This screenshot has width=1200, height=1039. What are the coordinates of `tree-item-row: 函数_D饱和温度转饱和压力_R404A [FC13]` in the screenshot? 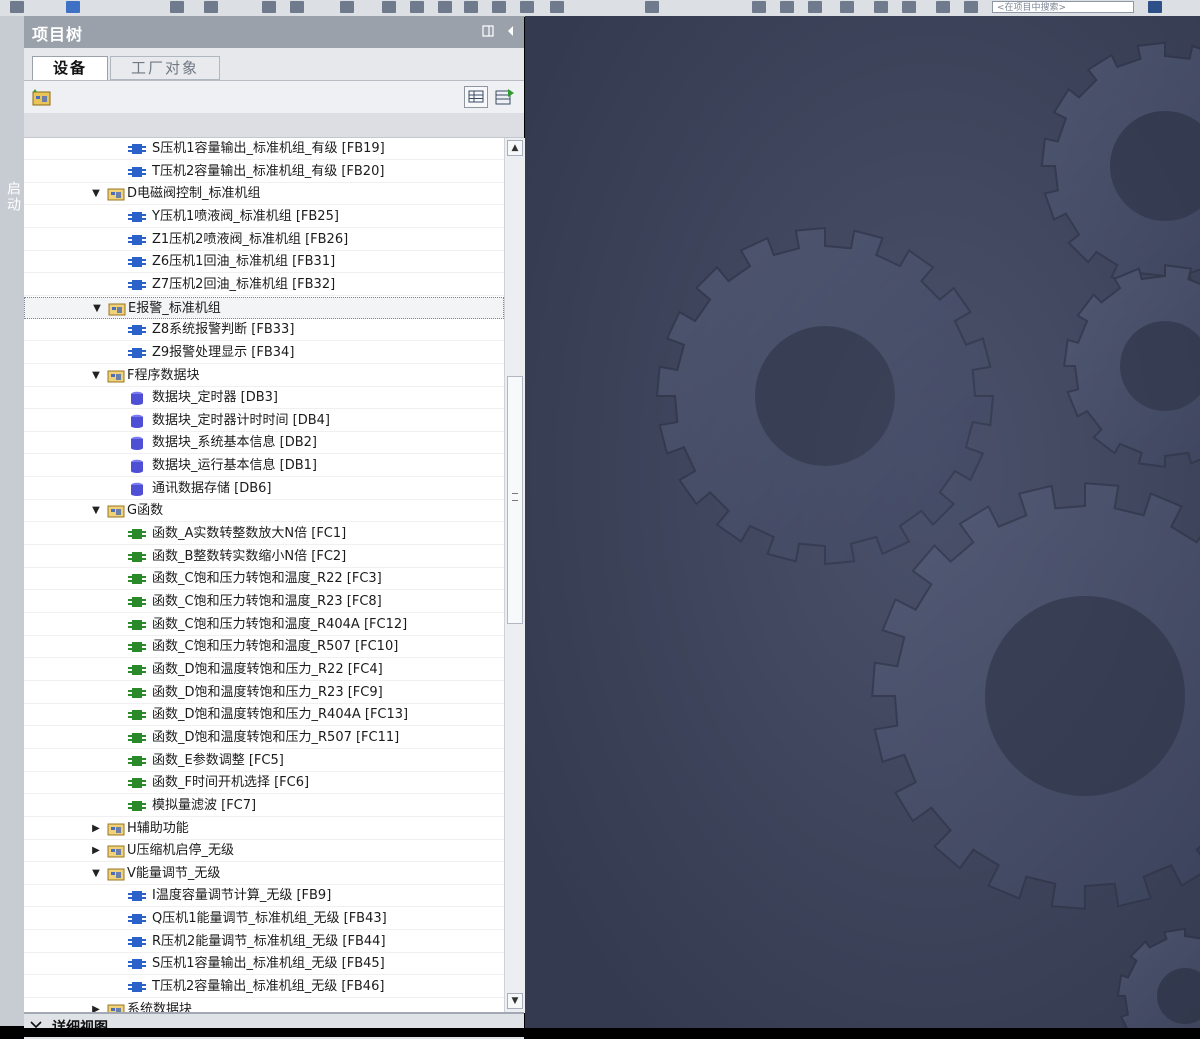 It's located at (264, 715).